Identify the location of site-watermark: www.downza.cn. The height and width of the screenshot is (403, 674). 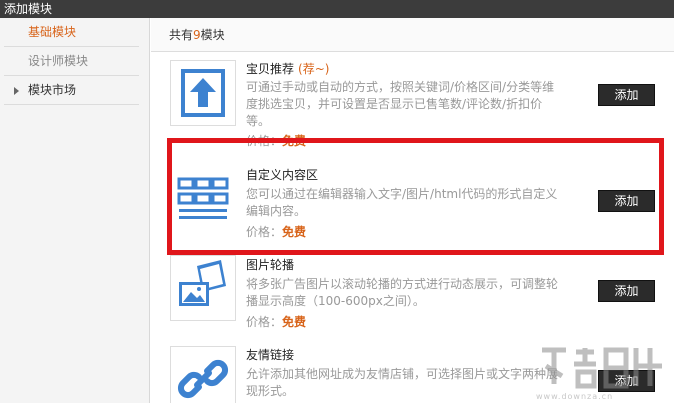
(605, 372).